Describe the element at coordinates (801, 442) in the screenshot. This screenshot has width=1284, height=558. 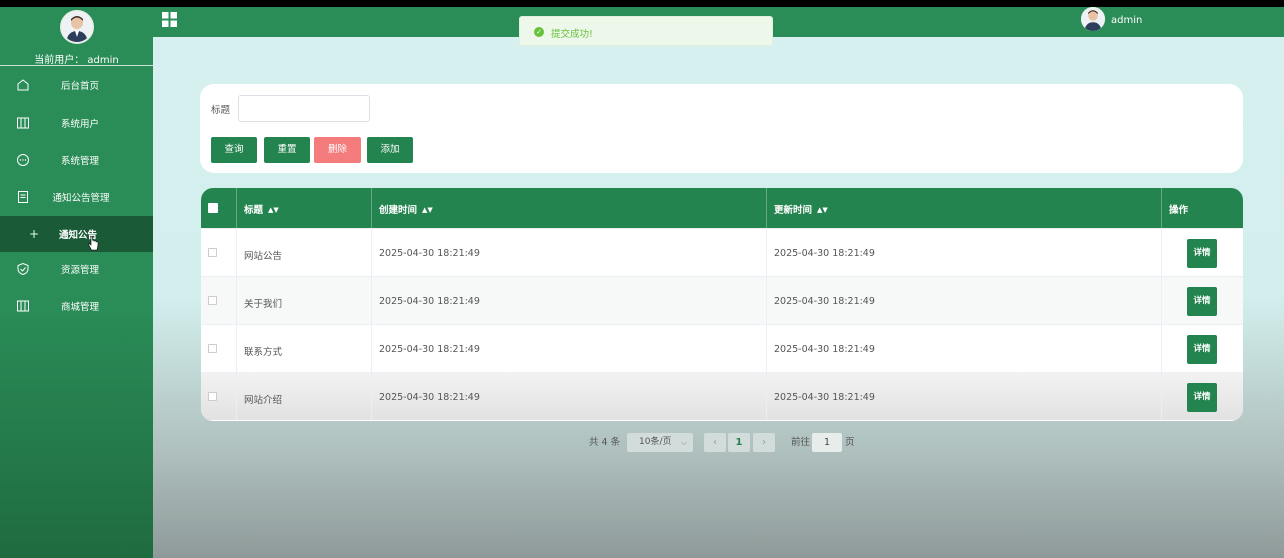
I see `goto-label: 前往` at that location.